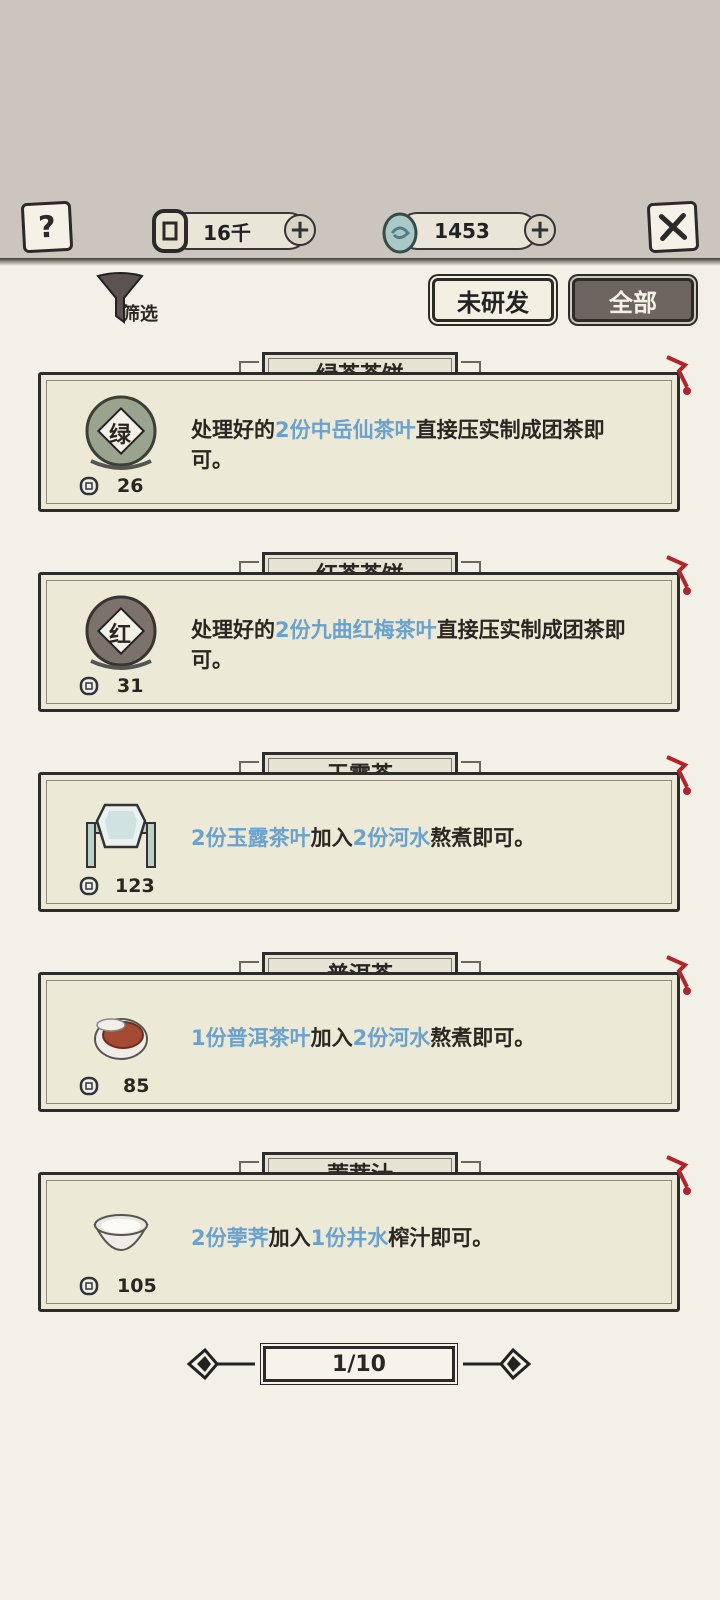  I want to click on add-copper-button: +, so click(300, 230).